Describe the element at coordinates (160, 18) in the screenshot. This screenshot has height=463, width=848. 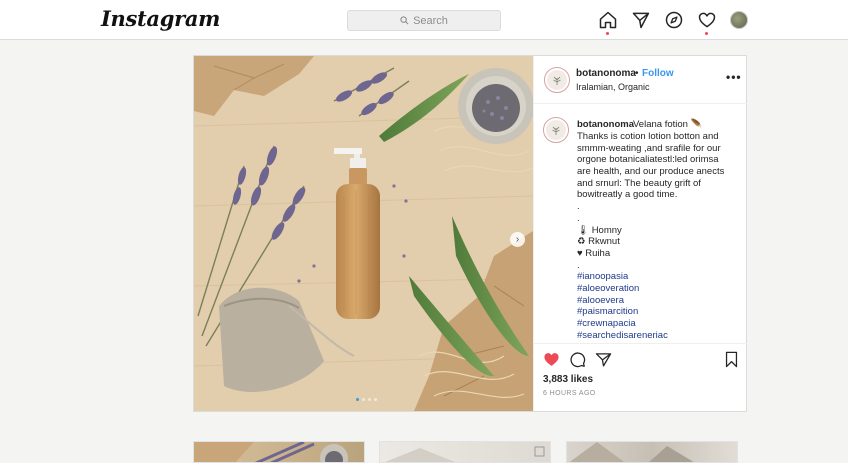
I see `instagram-logo: Instagram` at that location.